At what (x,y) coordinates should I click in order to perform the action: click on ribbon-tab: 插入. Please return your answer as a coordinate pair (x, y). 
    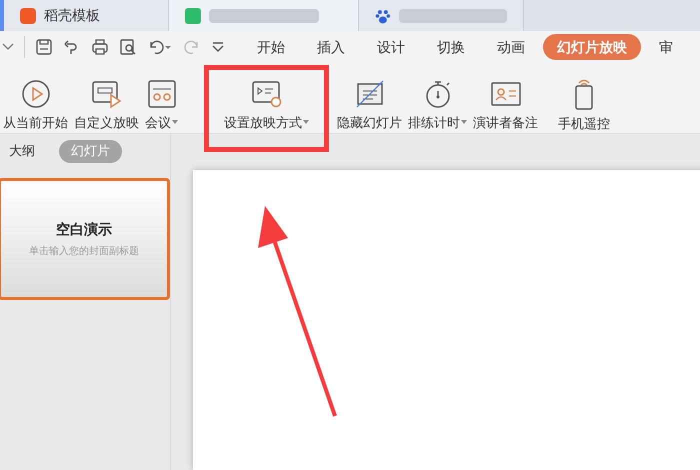
    Looking at the image, I should click on (331, 47).